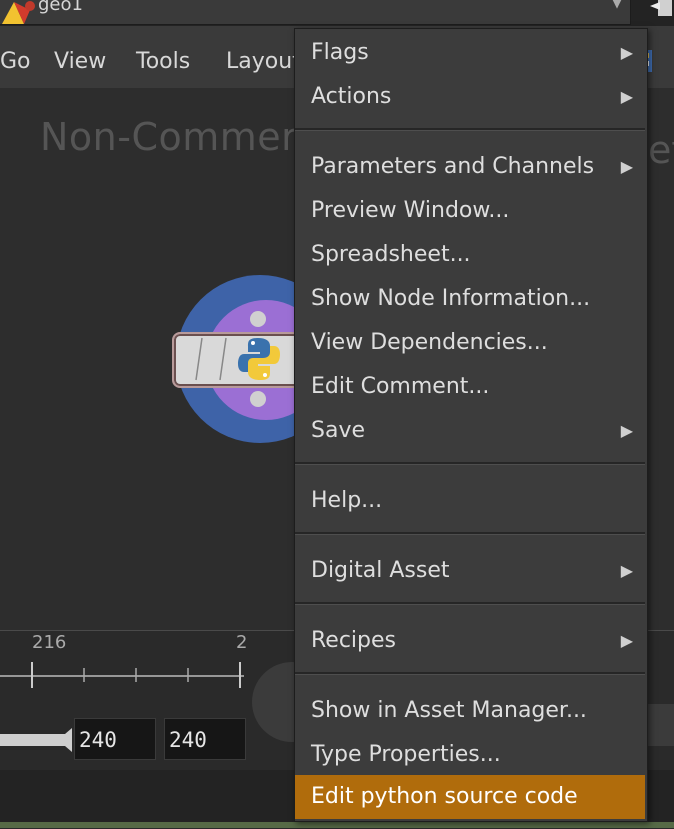  What do you see at coordinates (115, 739) in the screenshot?
I see `frame-start-field: 240` at bounding box center [115, 739].